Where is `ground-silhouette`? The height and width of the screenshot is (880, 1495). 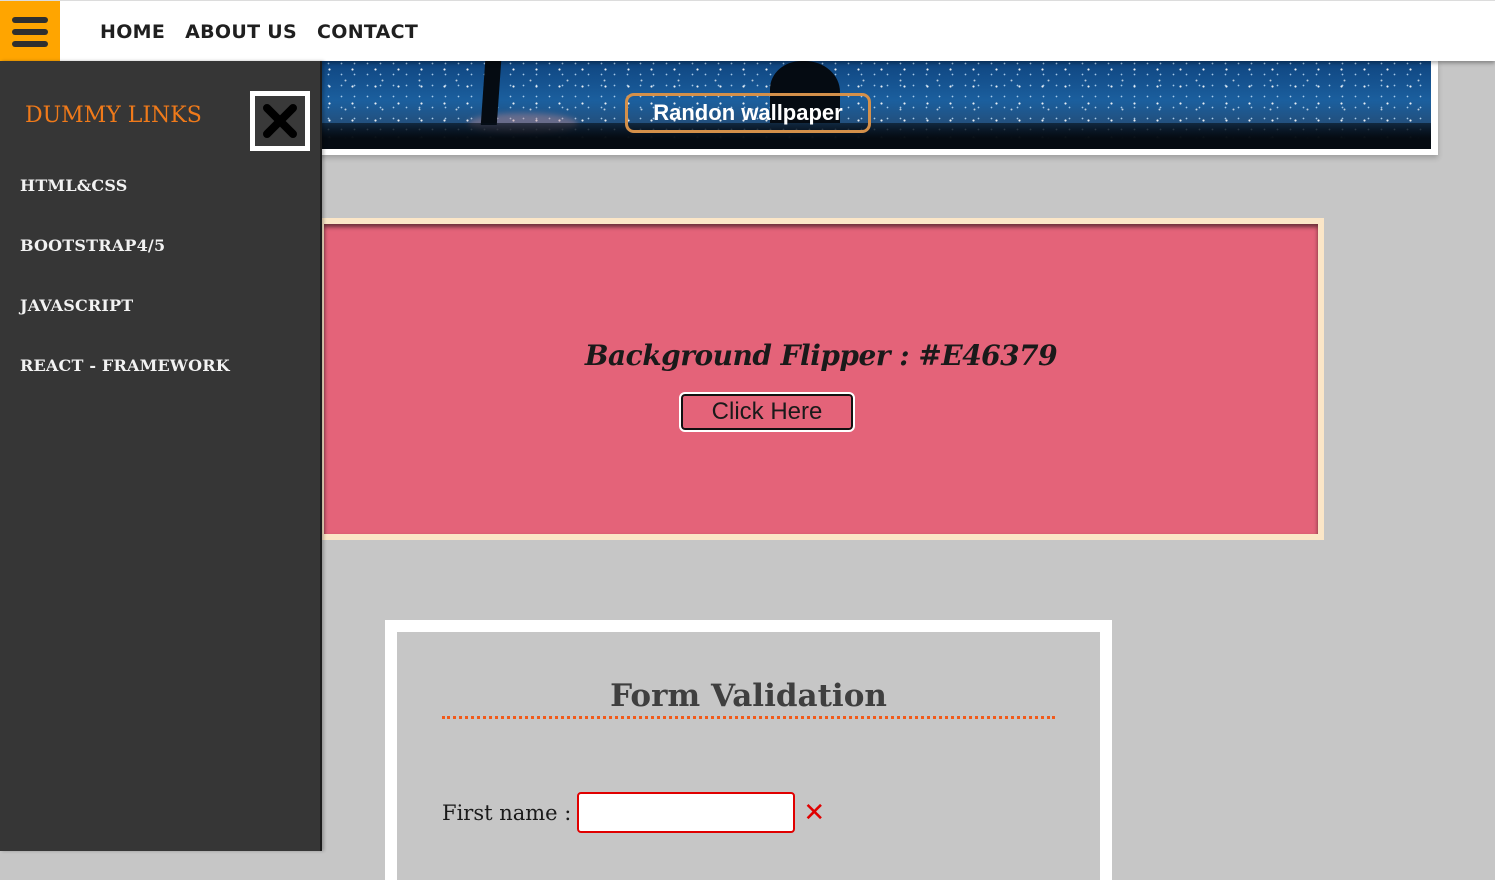
ground-silhouette is located at coordinates (874, 136).